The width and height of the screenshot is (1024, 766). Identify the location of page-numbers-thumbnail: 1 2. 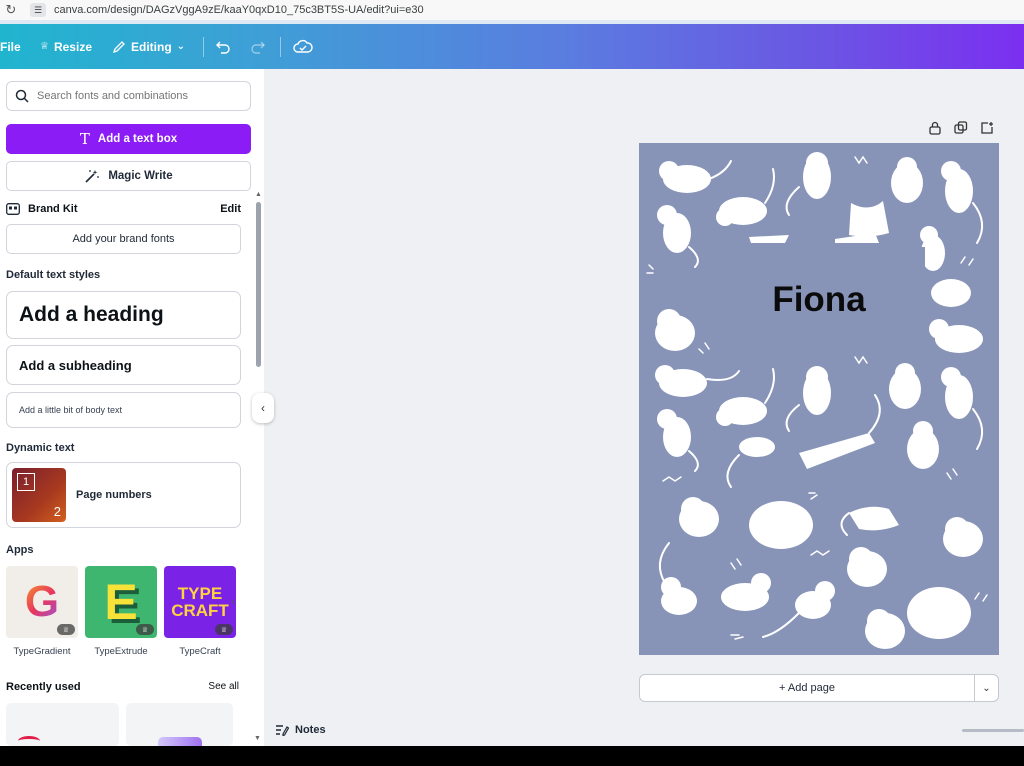
(39, 495).